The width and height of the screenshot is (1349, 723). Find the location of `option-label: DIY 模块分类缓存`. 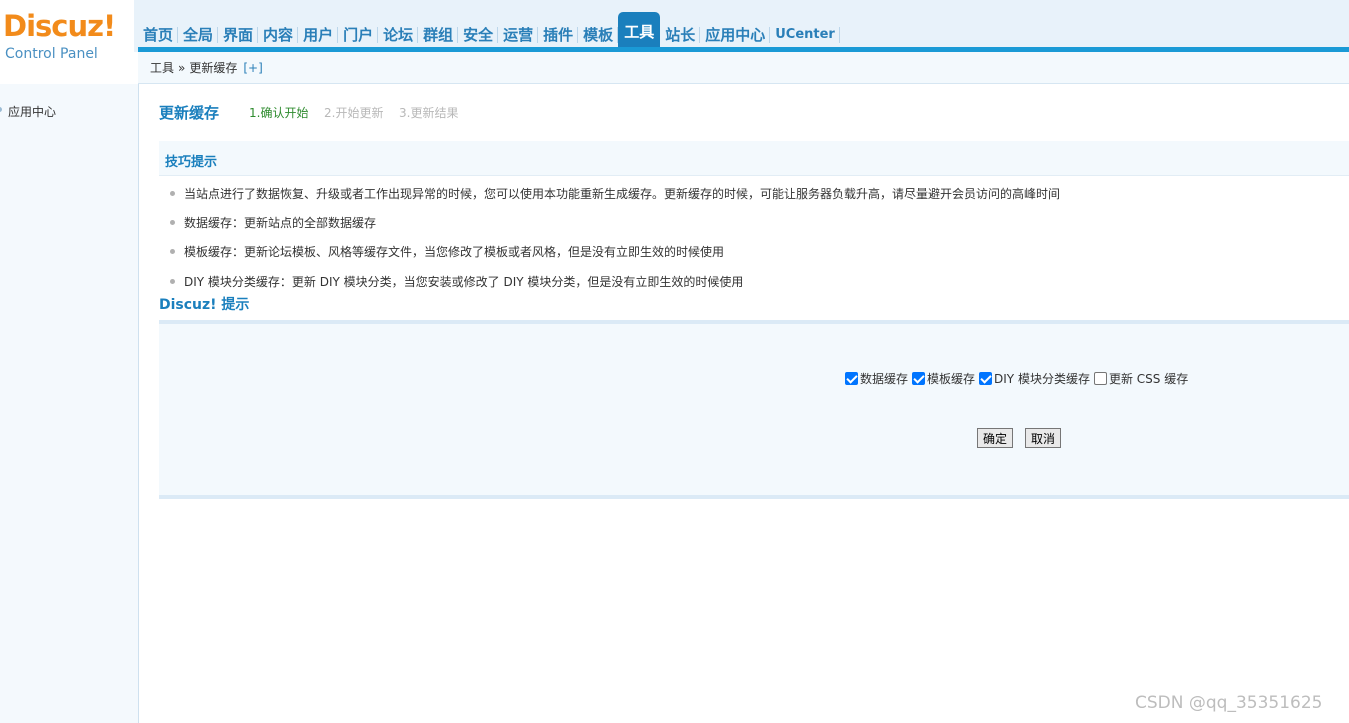

option-label: DIY 模块分类缓存 is located at coordinates (1042, 379).